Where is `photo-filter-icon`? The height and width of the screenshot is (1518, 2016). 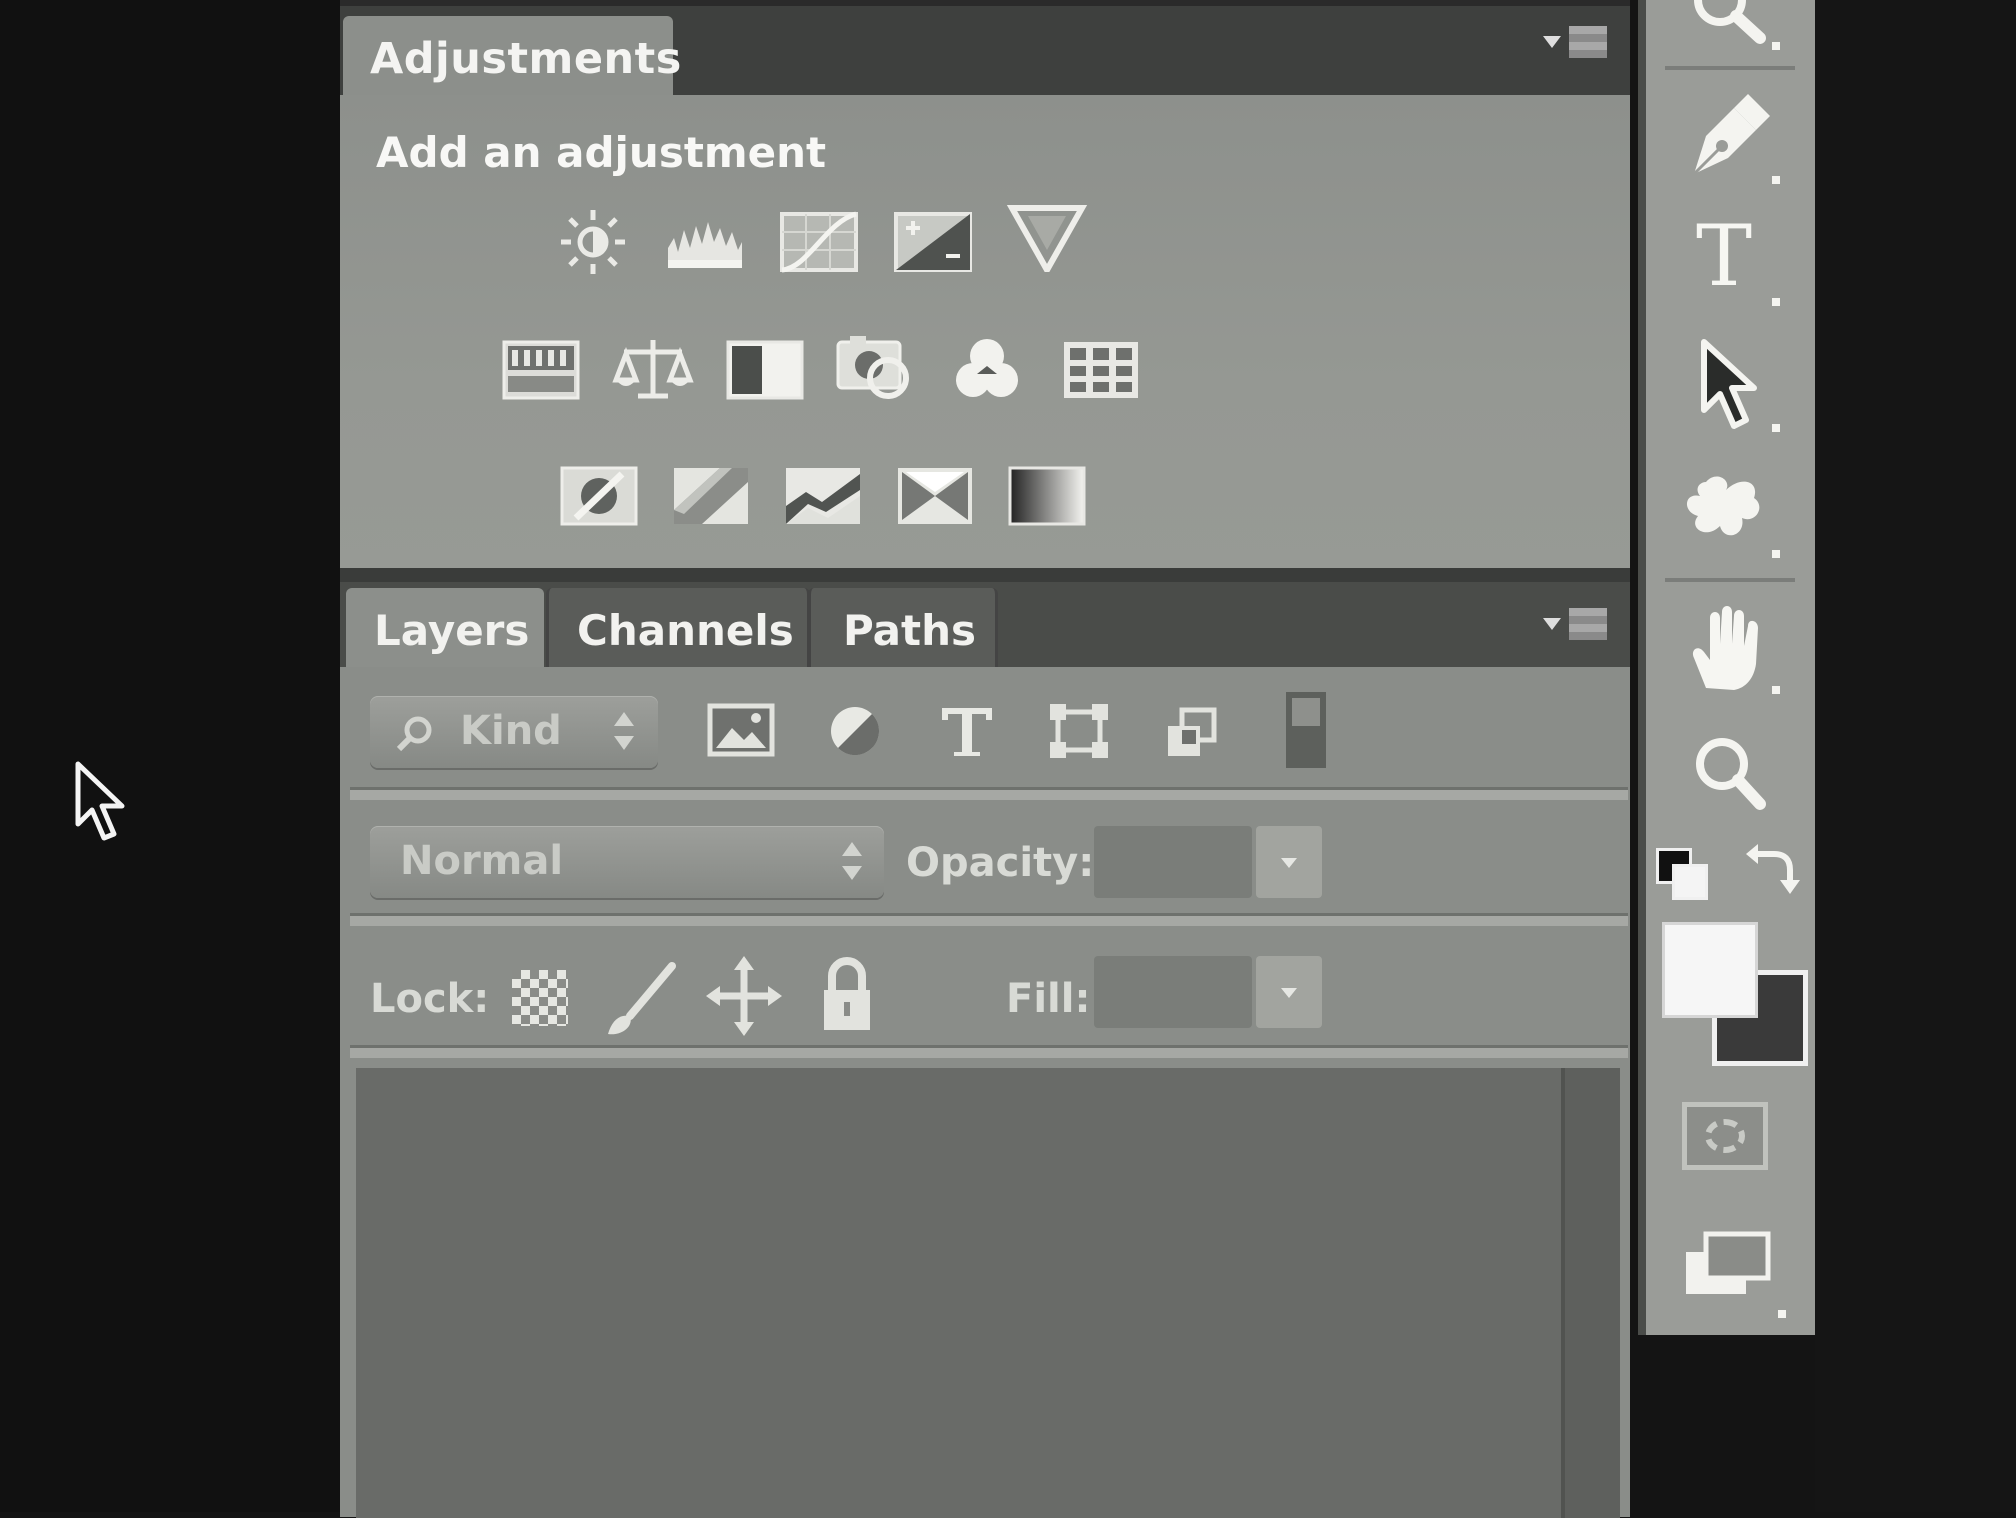 photo-filter-icon is located at coordinates (875, 366).